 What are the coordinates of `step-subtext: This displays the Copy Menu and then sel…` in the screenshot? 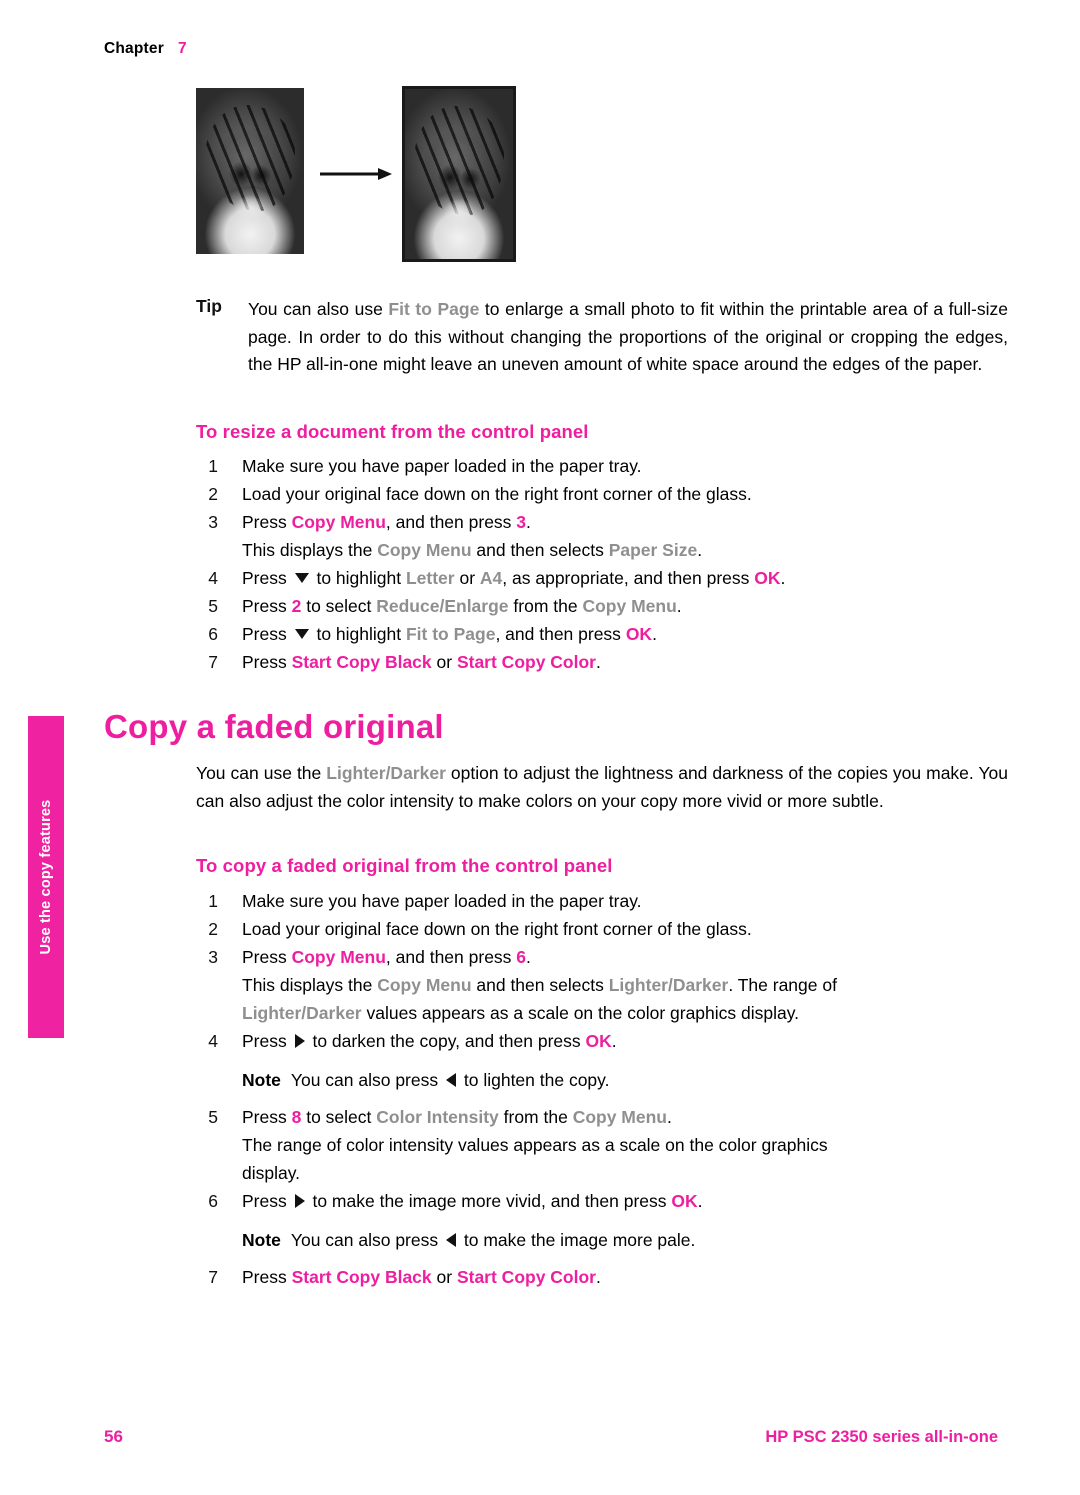 It's located at (629, 550).